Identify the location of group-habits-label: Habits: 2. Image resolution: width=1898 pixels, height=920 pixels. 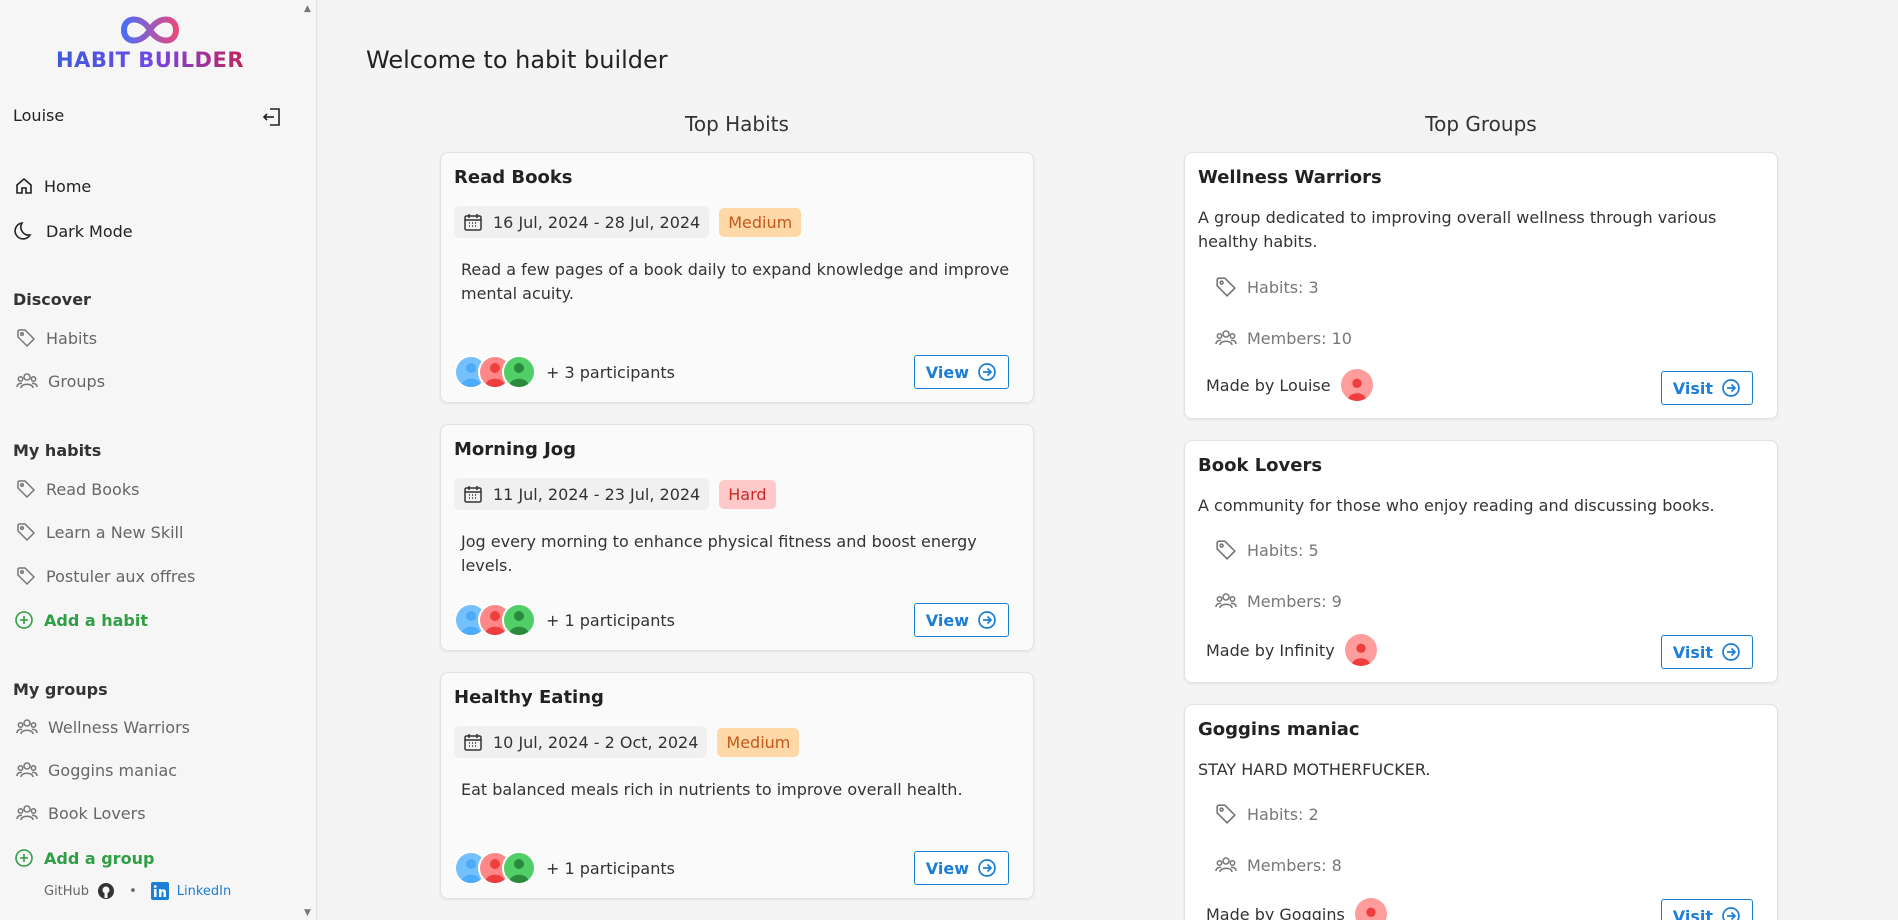
(1283, 814).